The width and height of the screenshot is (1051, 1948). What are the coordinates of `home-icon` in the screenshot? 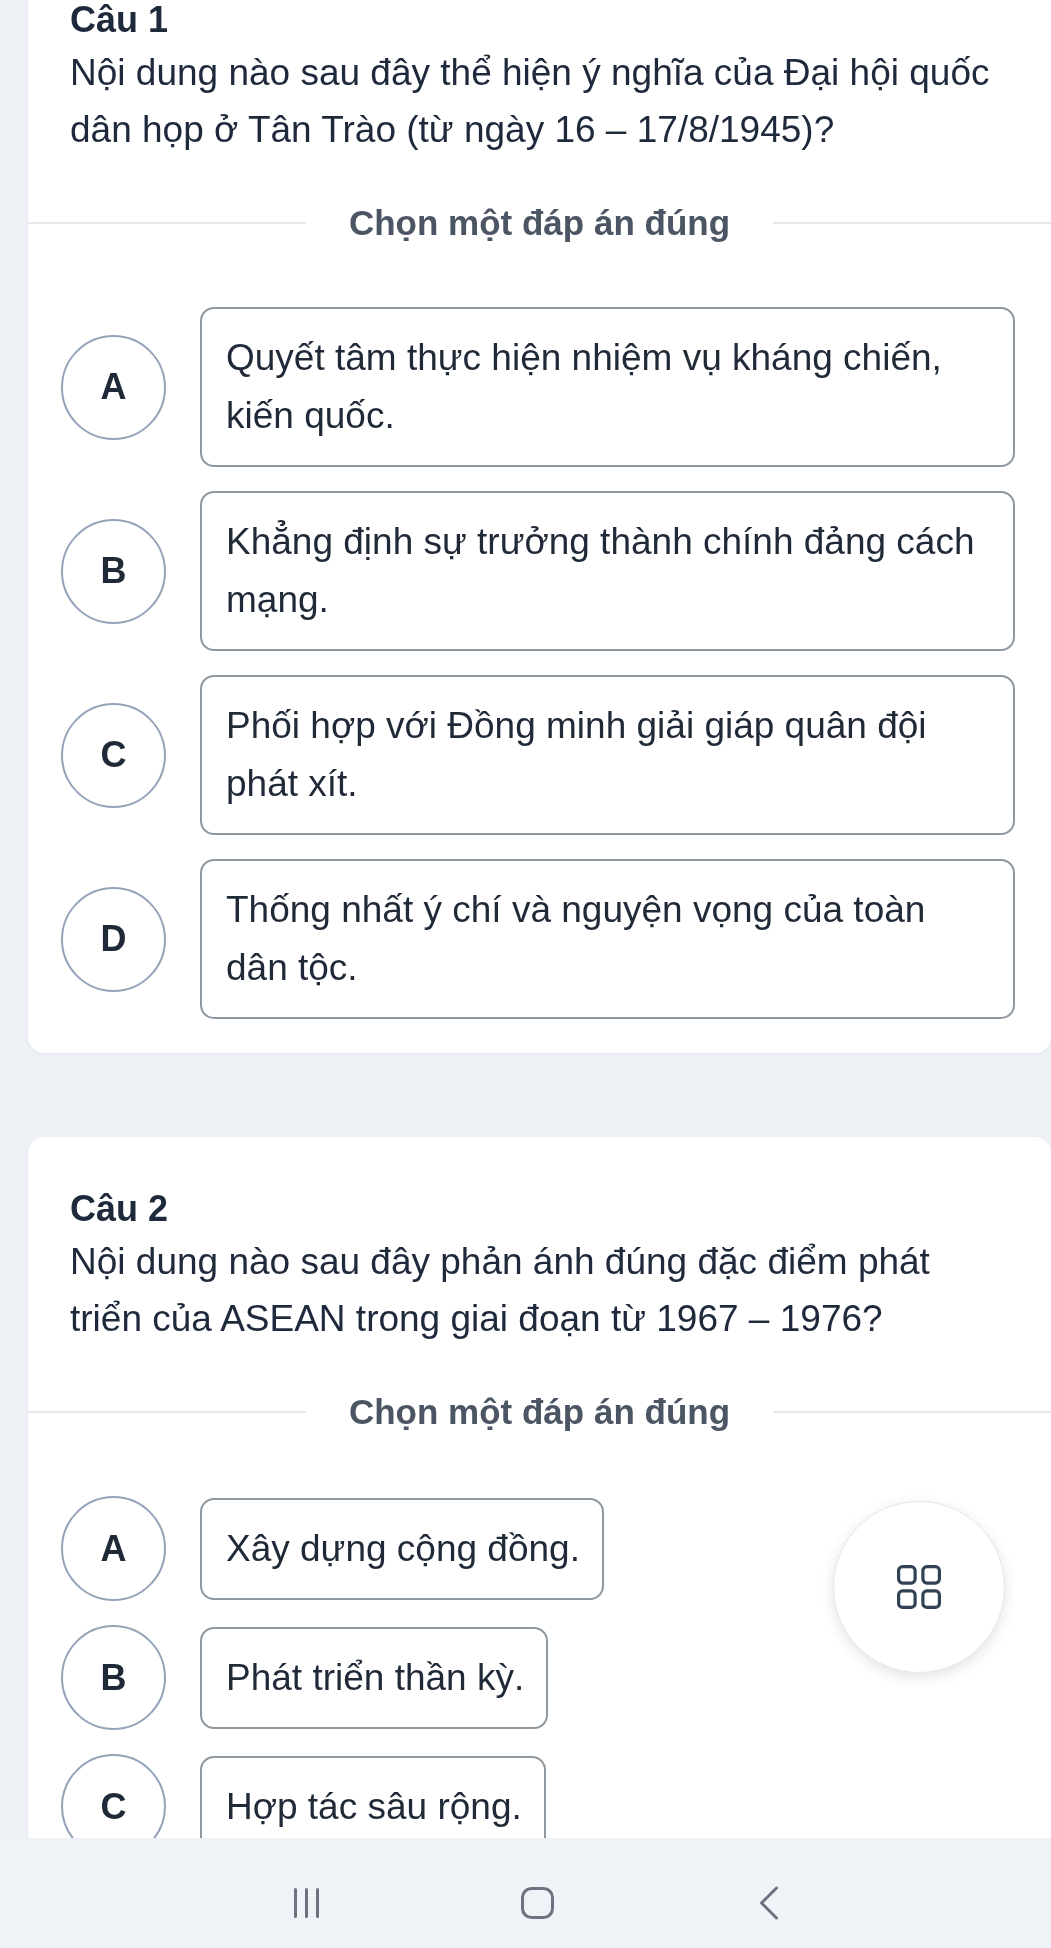 It's located at (537, 1903).